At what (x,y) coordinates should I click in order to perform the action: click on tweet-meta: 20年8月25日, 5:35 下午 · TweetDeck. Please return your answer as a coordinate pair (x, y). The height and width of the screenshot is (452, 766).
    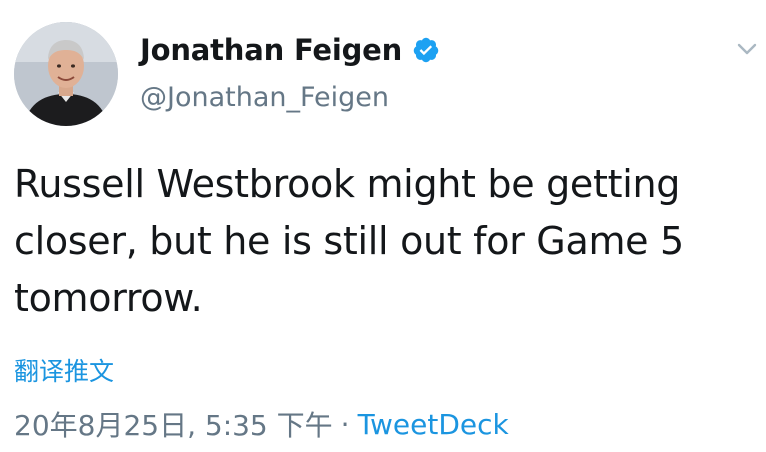
    Looking at the image, I should click on (261, 424).